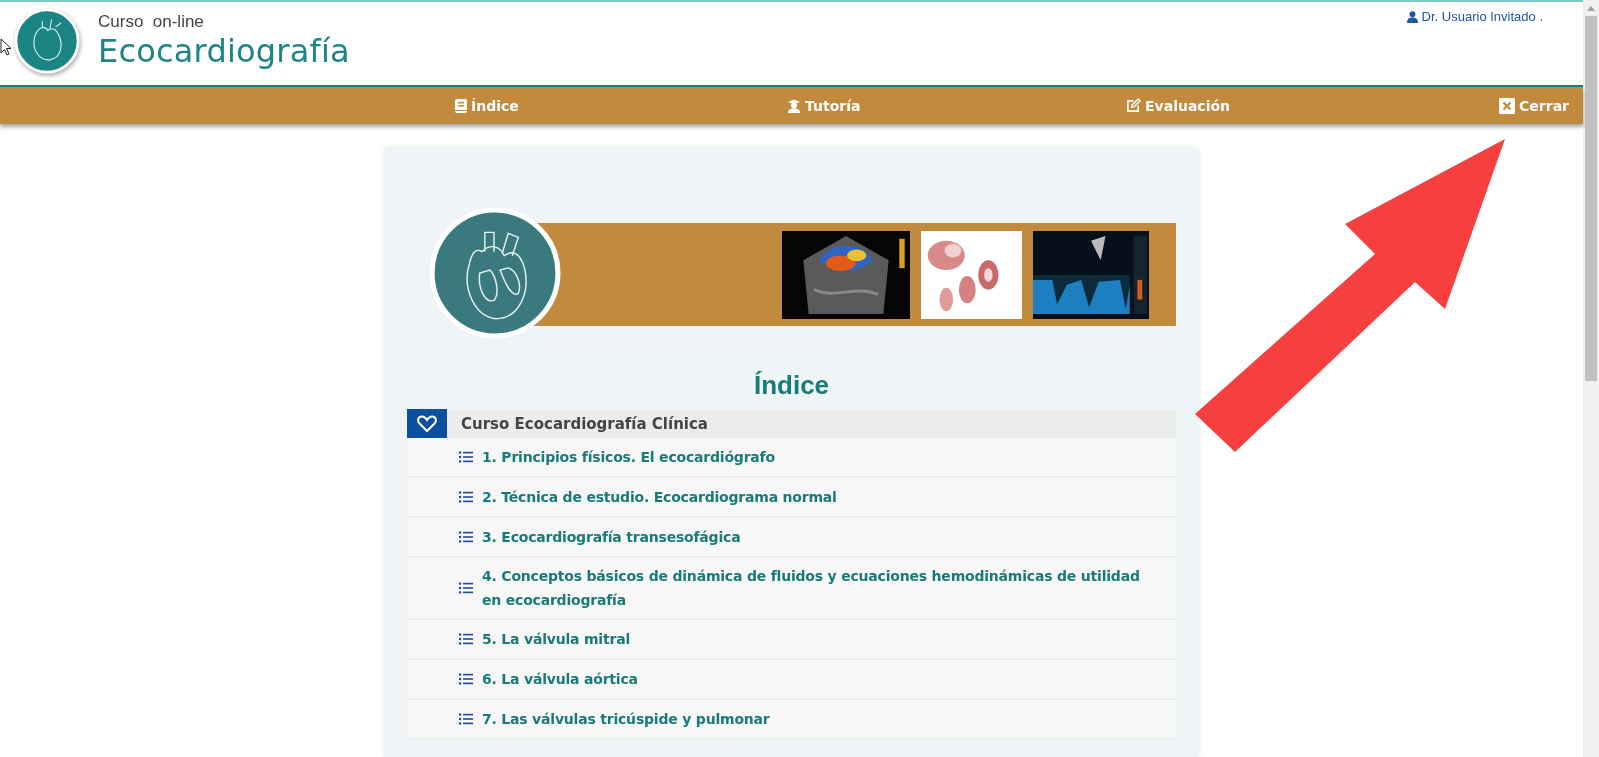  What do you see at coordinates (224, 51) in the screenshot?
I see `course-title: Ecocardiografía` at bounding box center [224, 51].